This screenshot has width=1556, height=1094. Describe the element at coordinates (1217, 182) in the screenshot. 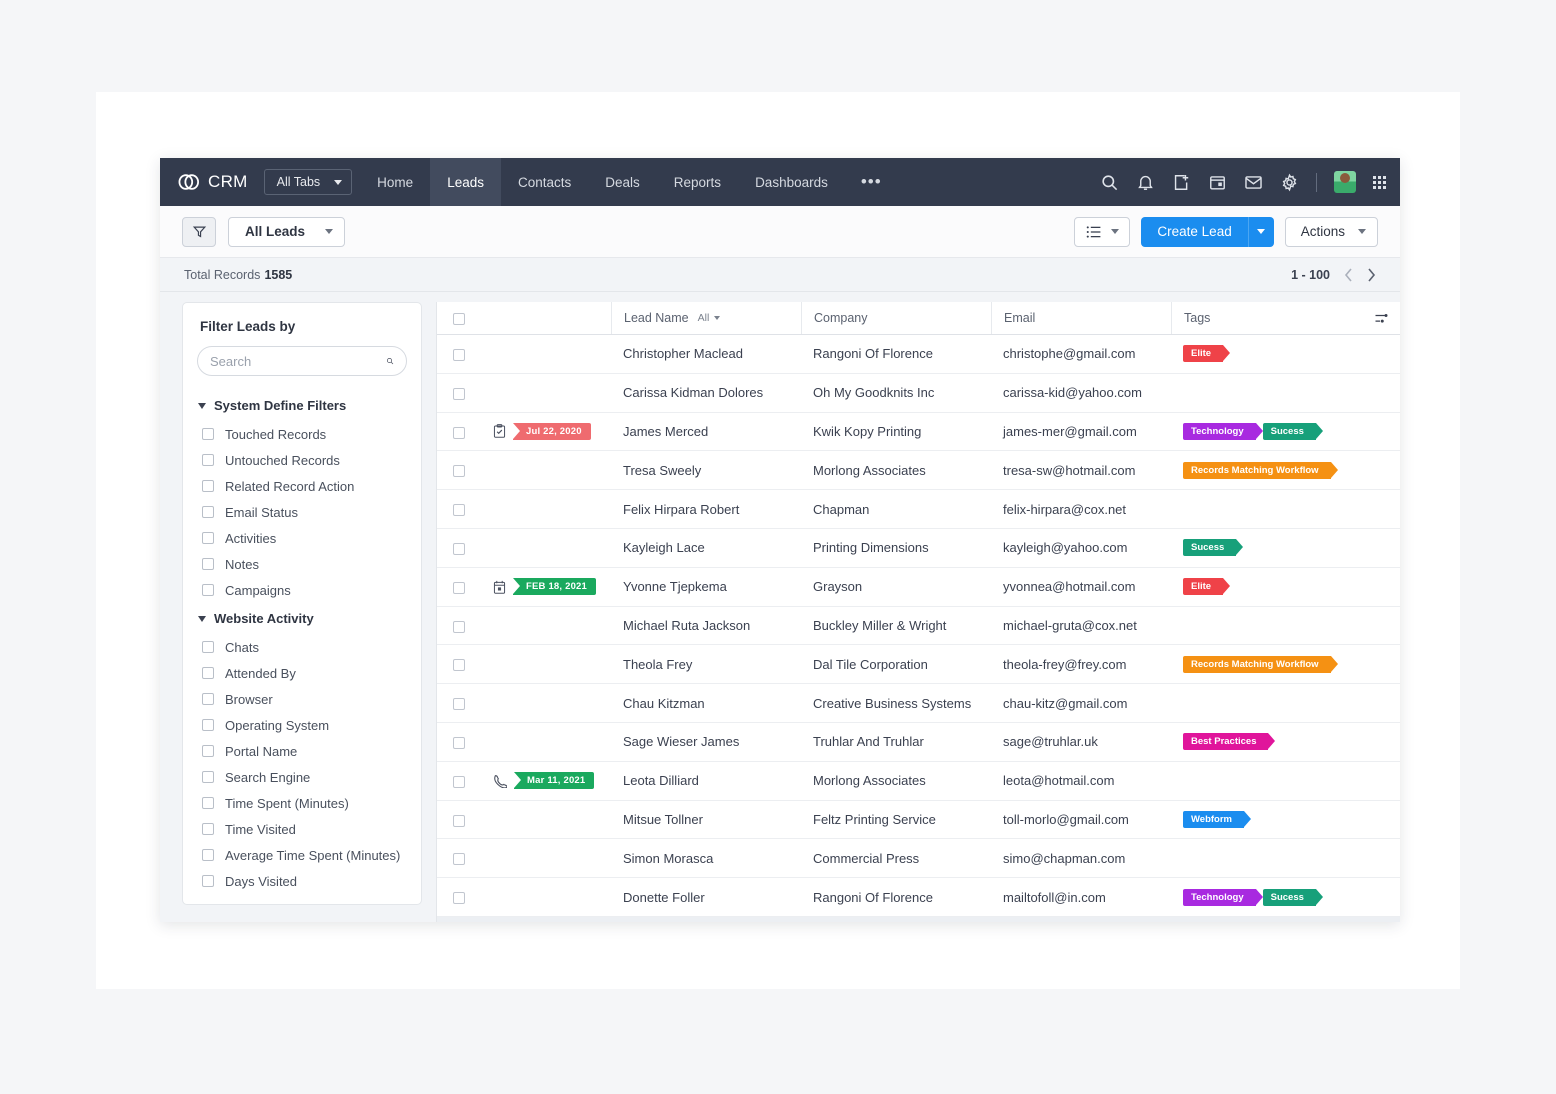

I see `calendar-icon` at that location.